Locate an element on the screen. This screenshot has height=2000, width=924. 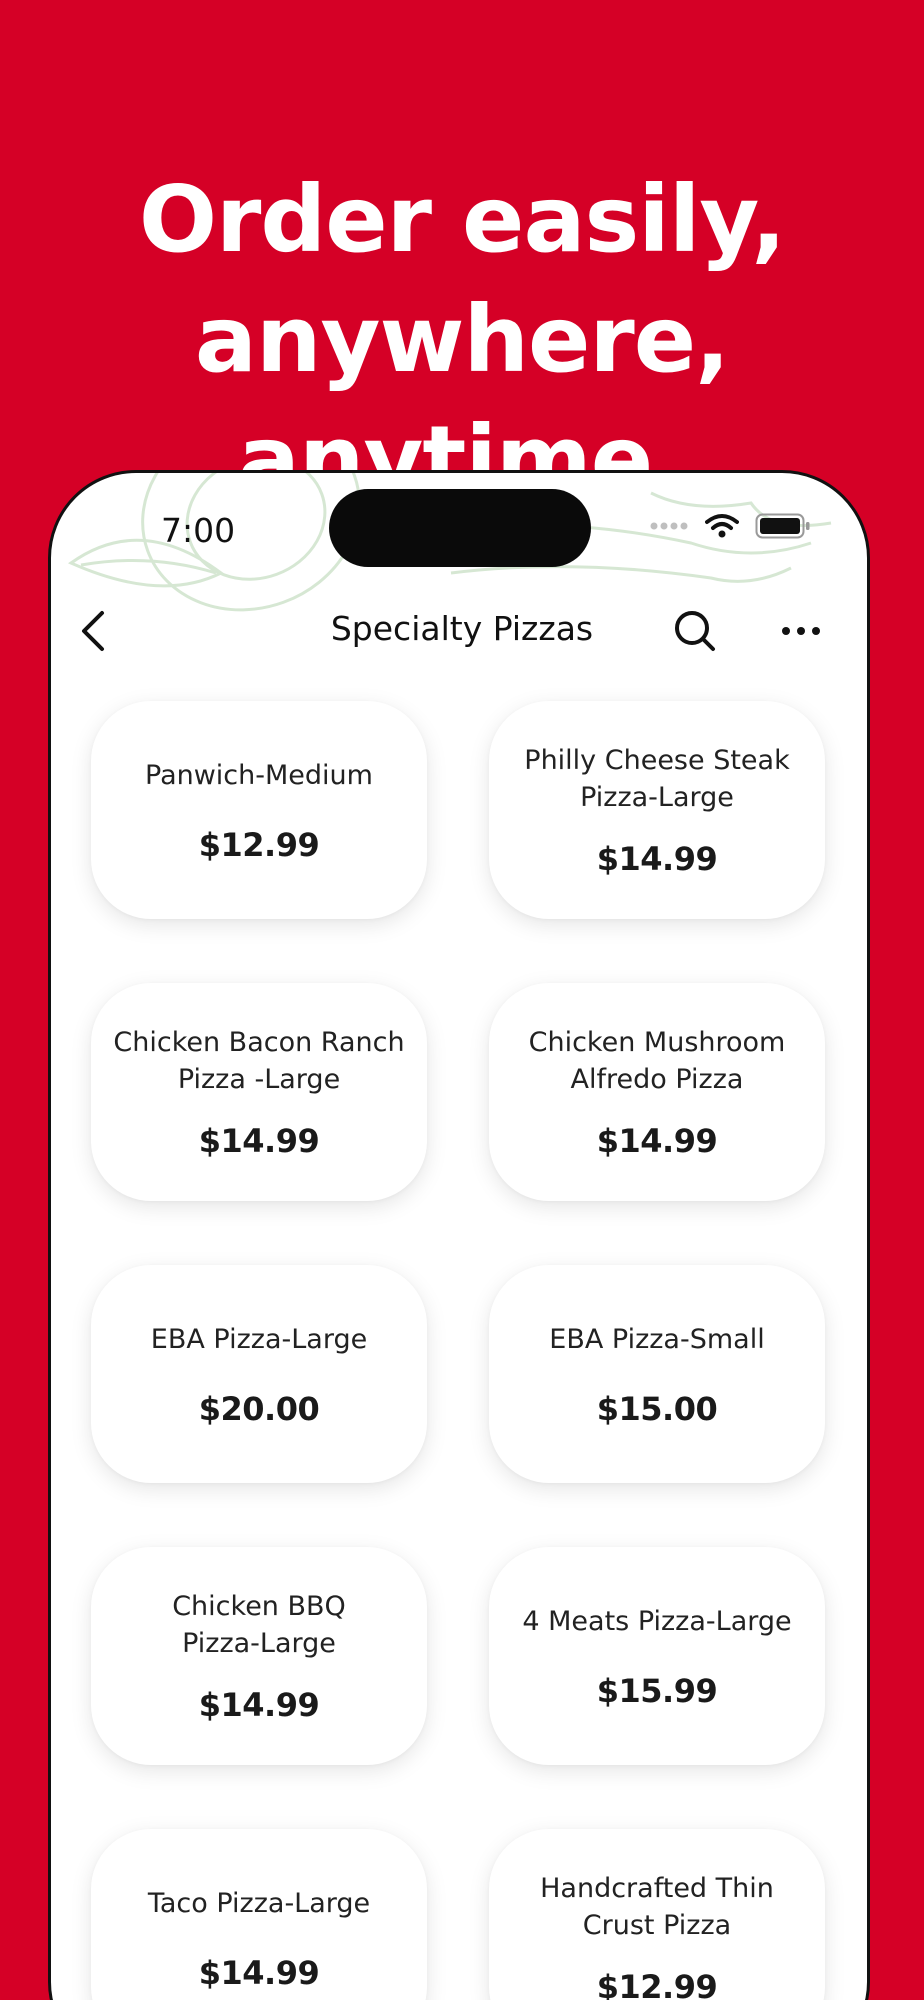
product-card: Chicken BBQ Pizza-Large $14.99 is located at coordinates (259, 1656).